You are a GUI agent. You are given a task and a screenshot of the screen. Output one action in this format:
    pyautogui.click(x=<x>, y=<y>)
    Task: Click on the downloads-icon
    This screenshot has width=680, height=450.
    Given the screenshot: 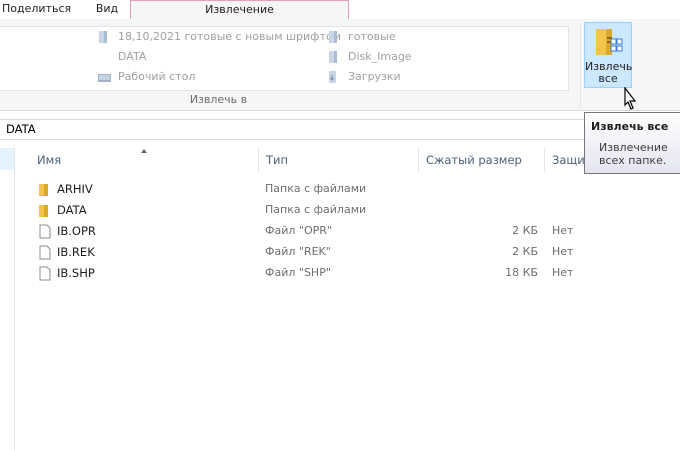 What is the action you would take?
    pyautogui.click(x=332, y=77)
    